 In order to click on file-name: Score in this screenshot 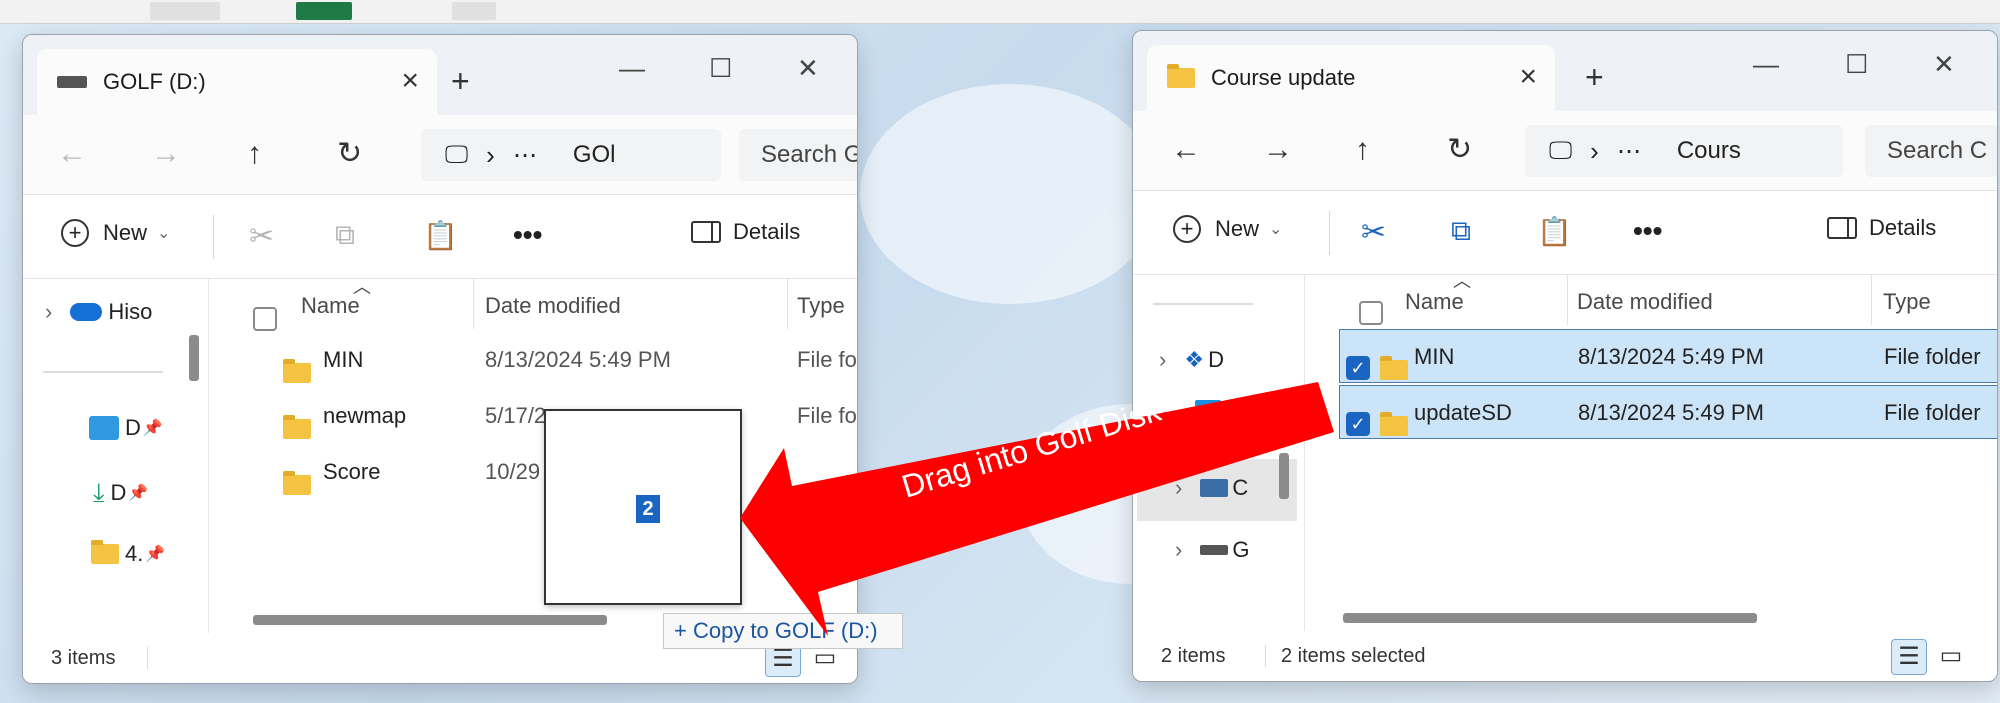, I will do `click(352, 471)`.